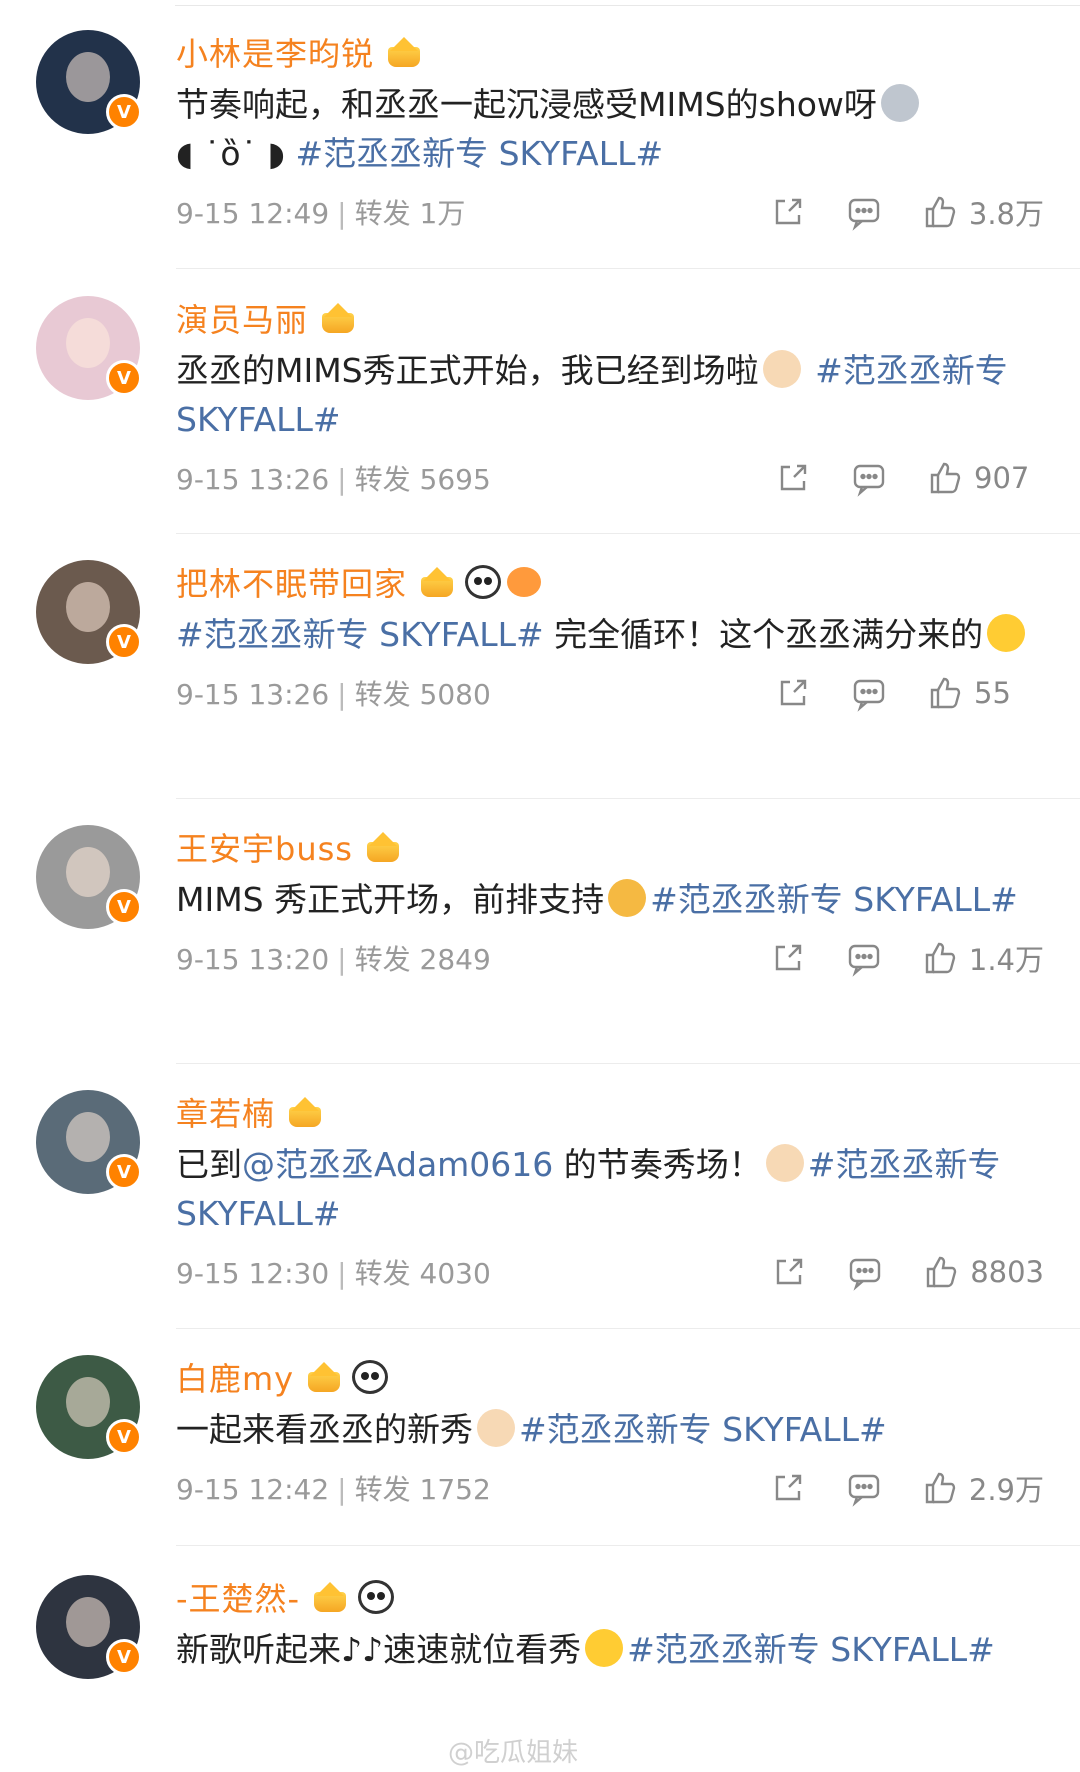  Describe the element at coordinates (597, 899) in the screenshot. I see `post-text: MIMS 秀正式开场，前排支持 #范丞丞新专 SKYFALL#` at that location.